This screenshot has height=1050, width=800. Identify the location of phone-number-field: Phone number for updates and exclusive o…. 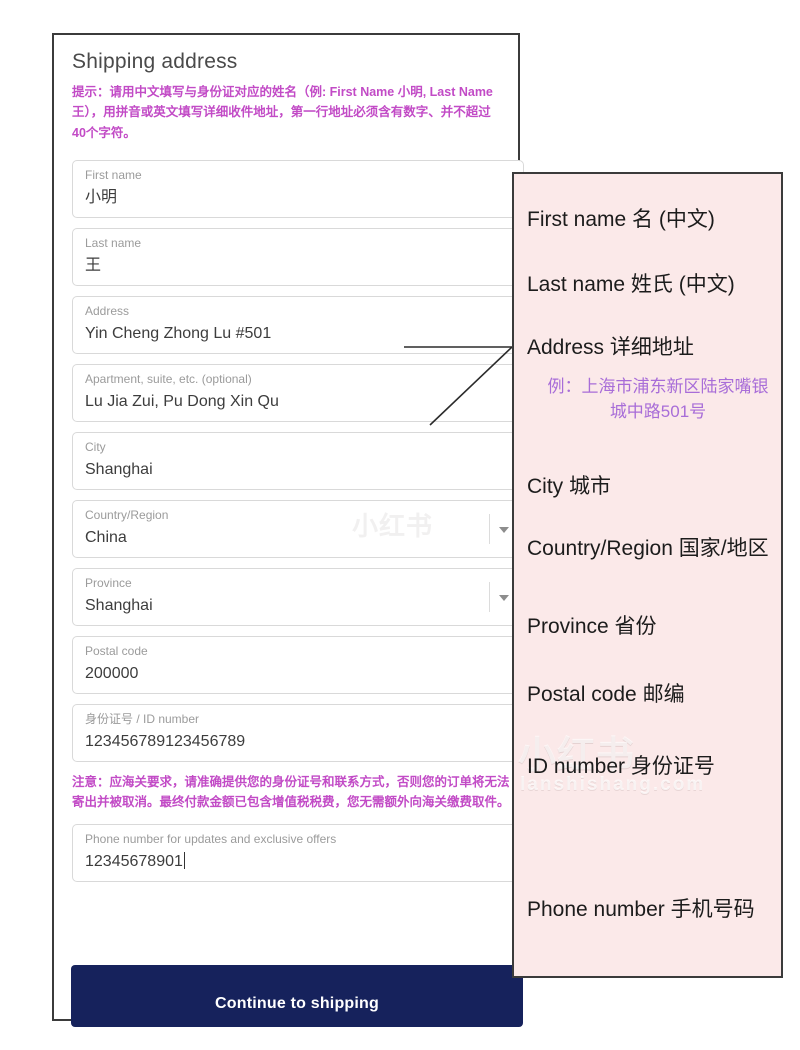
(298, 853).